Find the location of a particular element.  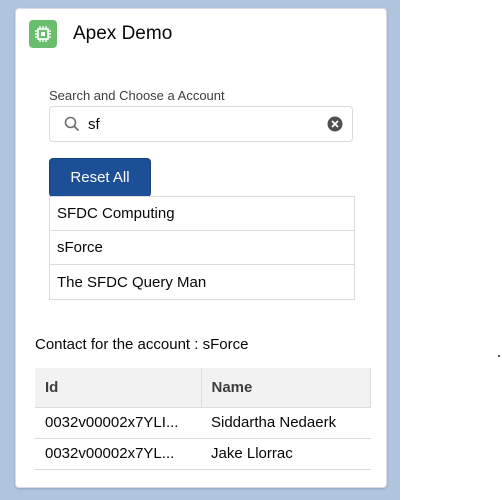

table-row: 0032v00002x7YLI... Siddartha Nedaerk is located at coordinates (203, 423).